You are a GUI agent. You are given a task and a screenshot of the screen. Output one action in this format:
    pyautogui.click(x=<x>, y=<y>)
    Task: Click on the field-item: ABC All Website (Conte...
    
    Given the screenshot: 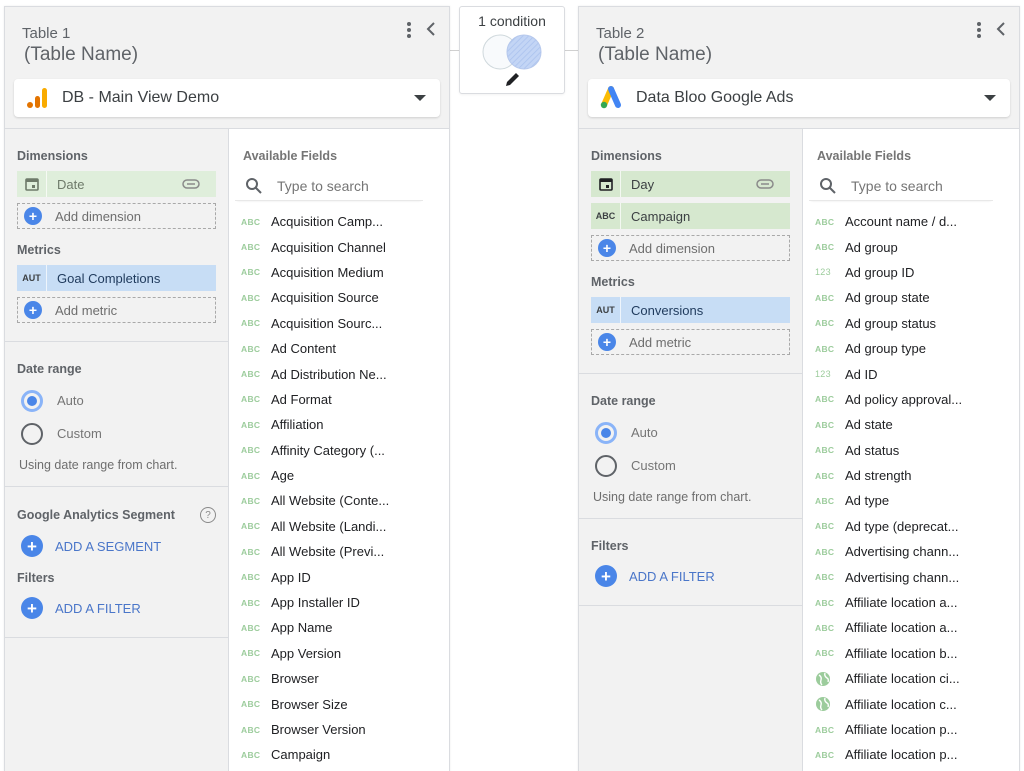 What is the action you would take?
    pyautogui.click(x=339, y=500)
    